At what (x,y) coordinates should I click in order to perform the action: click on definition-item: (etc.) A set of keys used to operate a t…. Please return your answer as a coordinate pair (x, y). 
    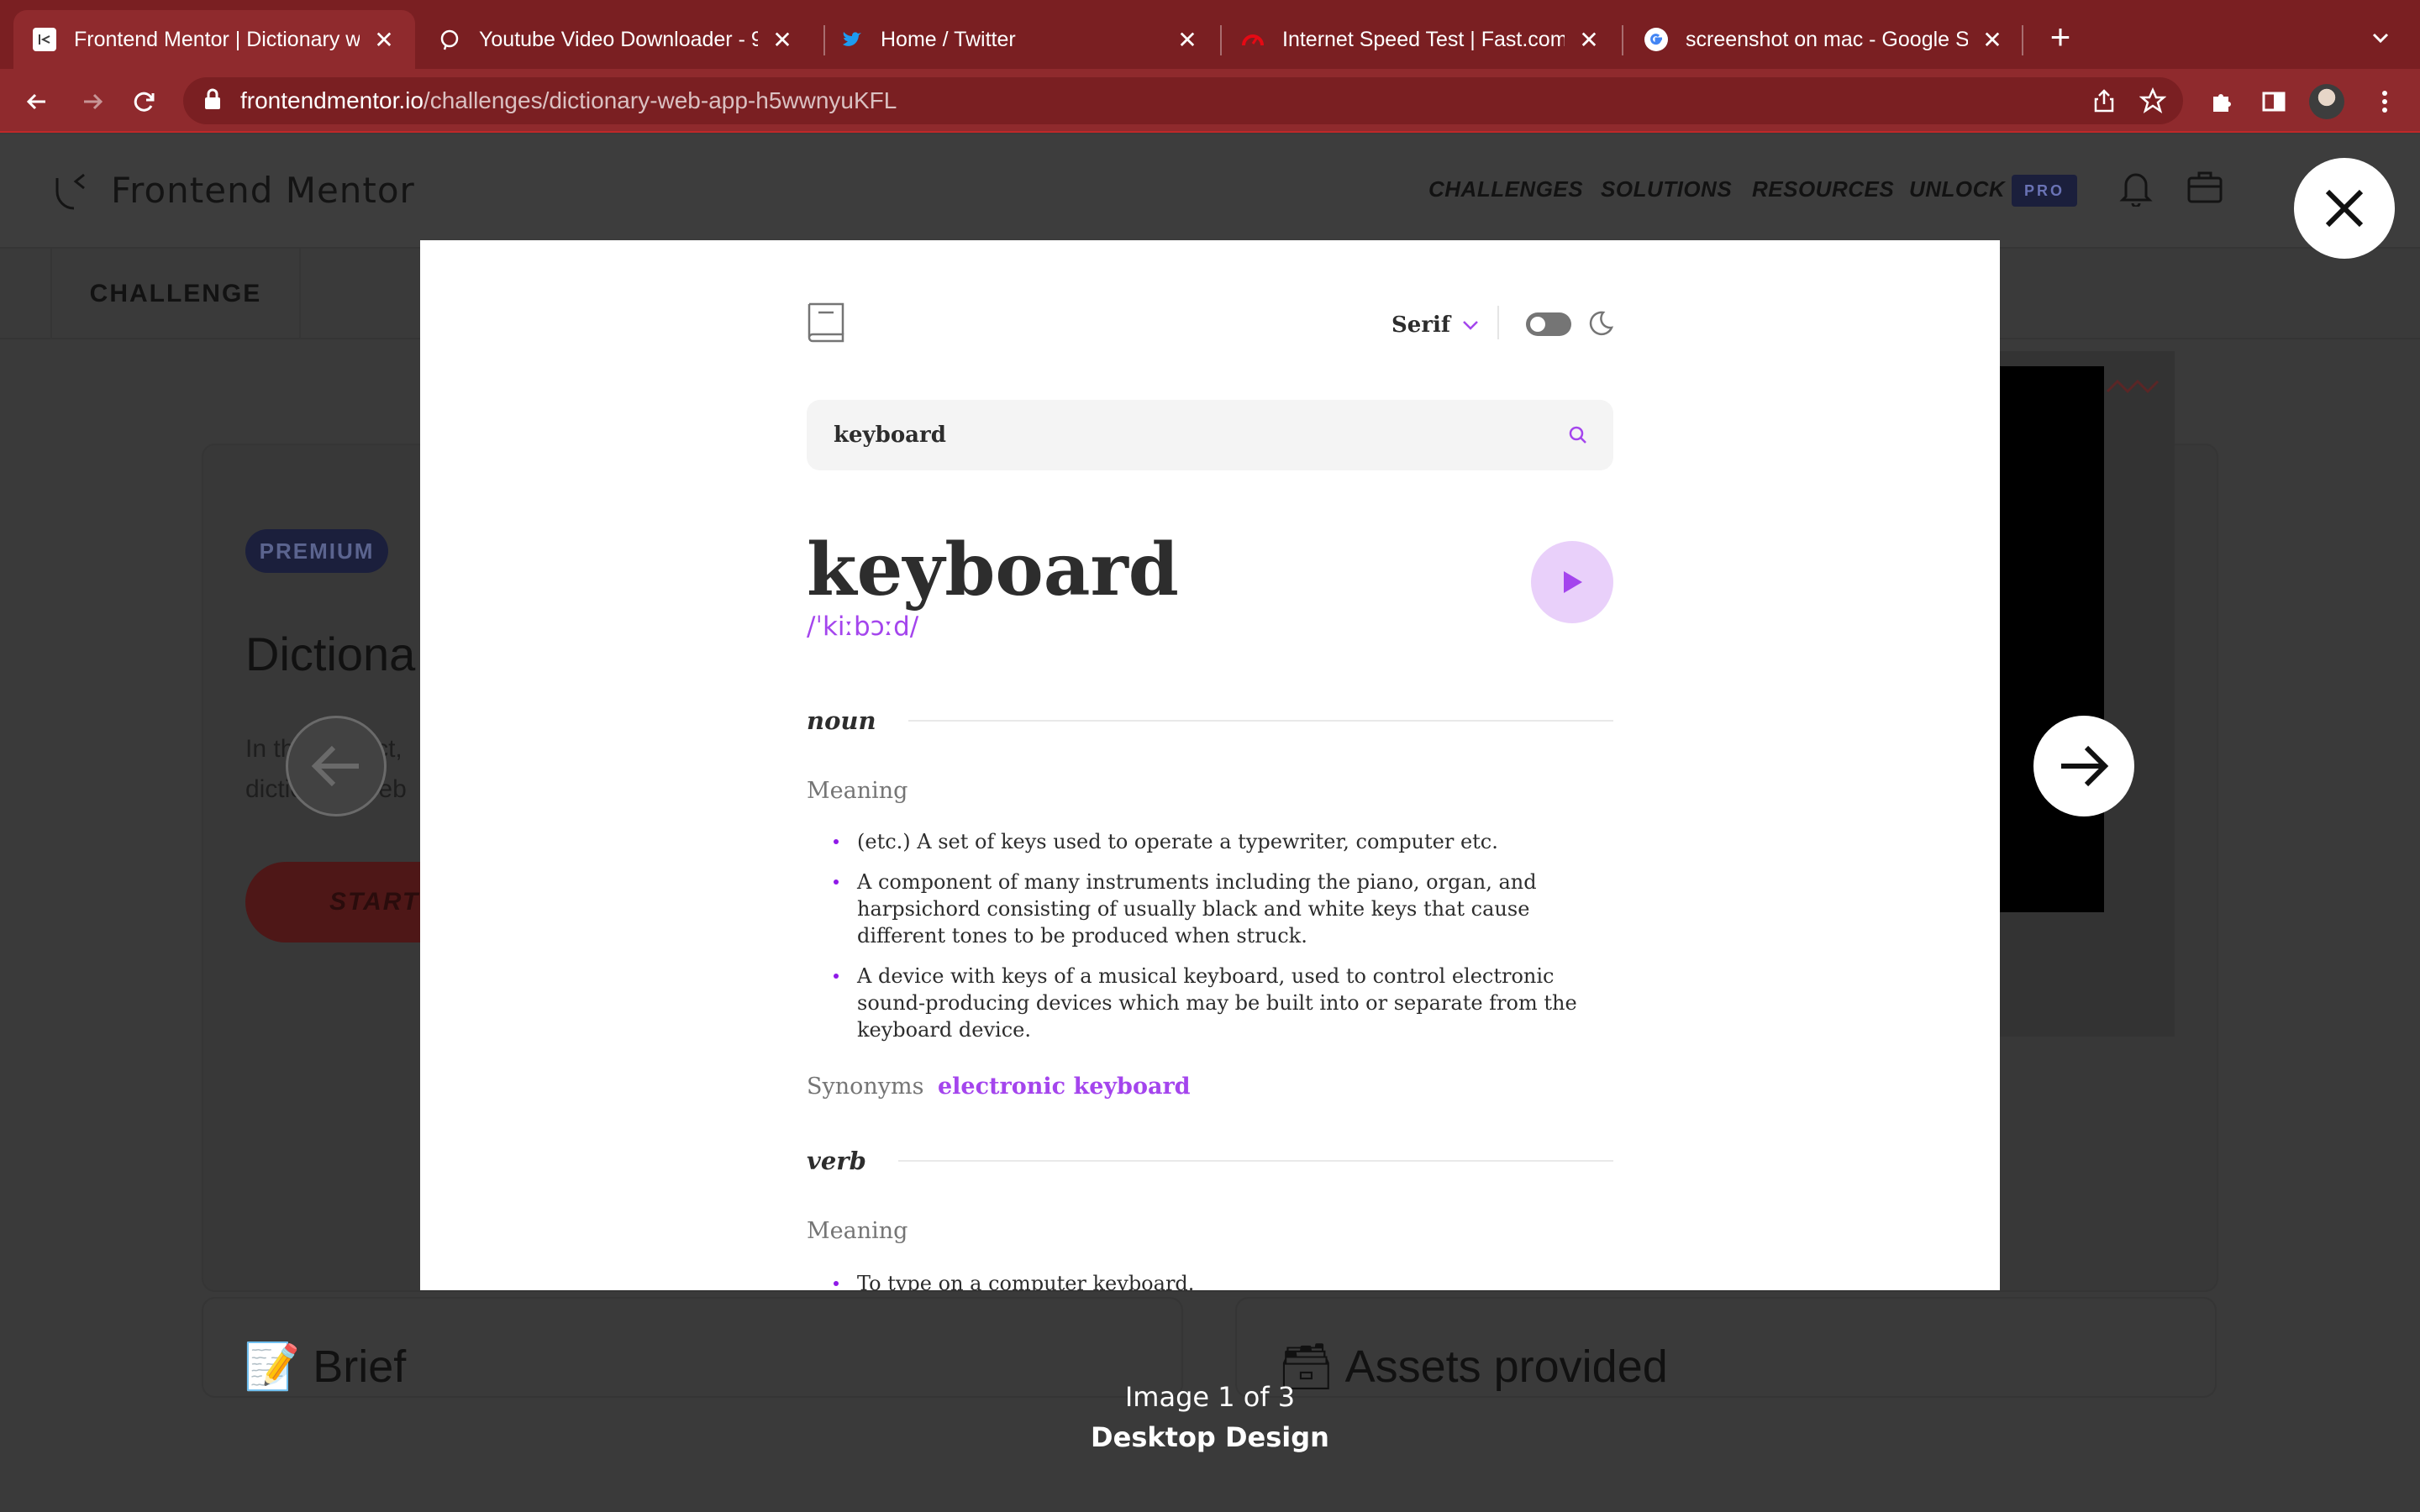
    Looking at the image, I should click on (1221, 841).